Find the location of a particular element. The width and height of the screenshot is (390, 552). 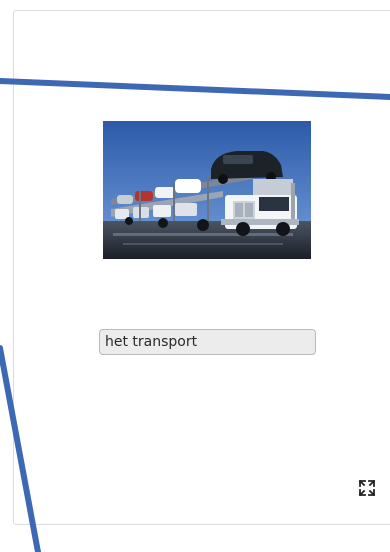

expand-arrows-icon is located at coordinates (367, 488).